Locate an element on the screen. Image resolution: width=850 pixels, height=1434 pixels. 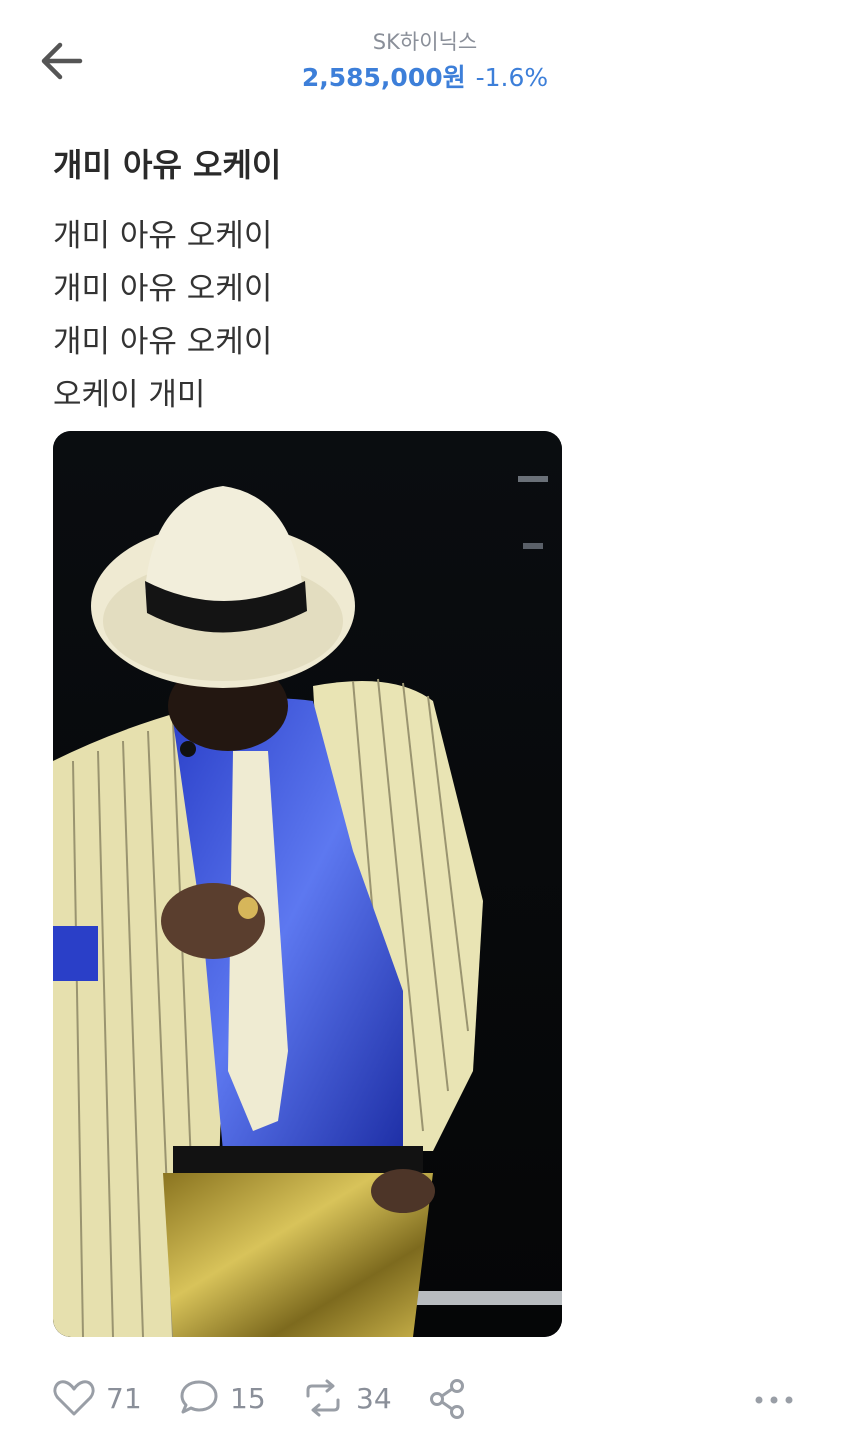
repost-button: 34 is located at coordinates (346, 1398).